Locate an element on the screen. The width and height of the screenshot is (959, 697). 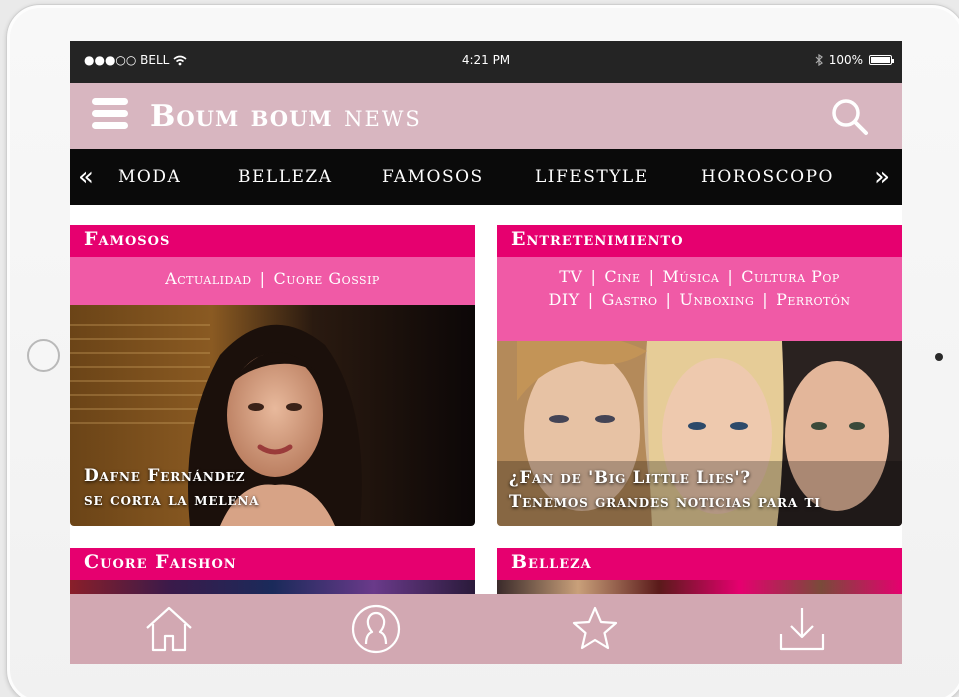
card-subcategories: Actualidad | Cuore Gossip is located at coordinates (272, 281).